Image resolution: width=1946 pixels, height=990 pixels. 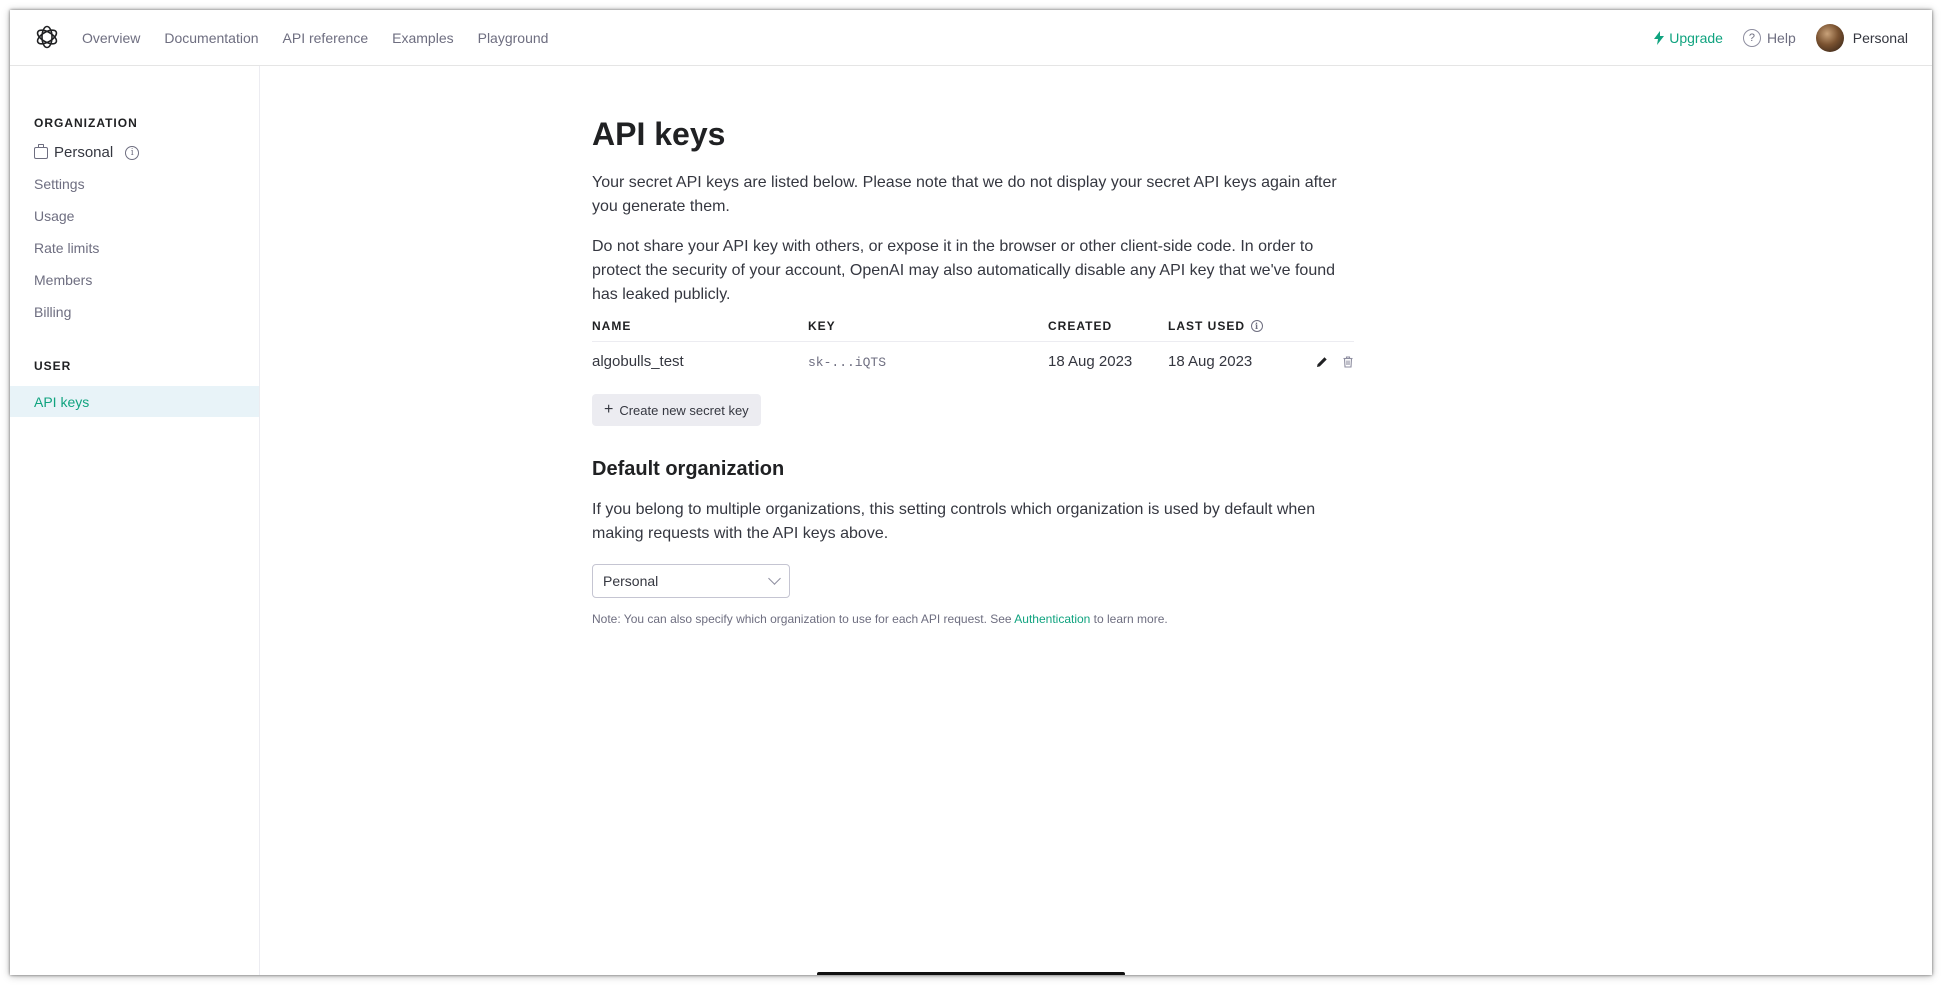 What do you see at coordinates (688, 469) in the screenshot?
I see `default-org-title: Default organization` at bounding box center [688, 469].